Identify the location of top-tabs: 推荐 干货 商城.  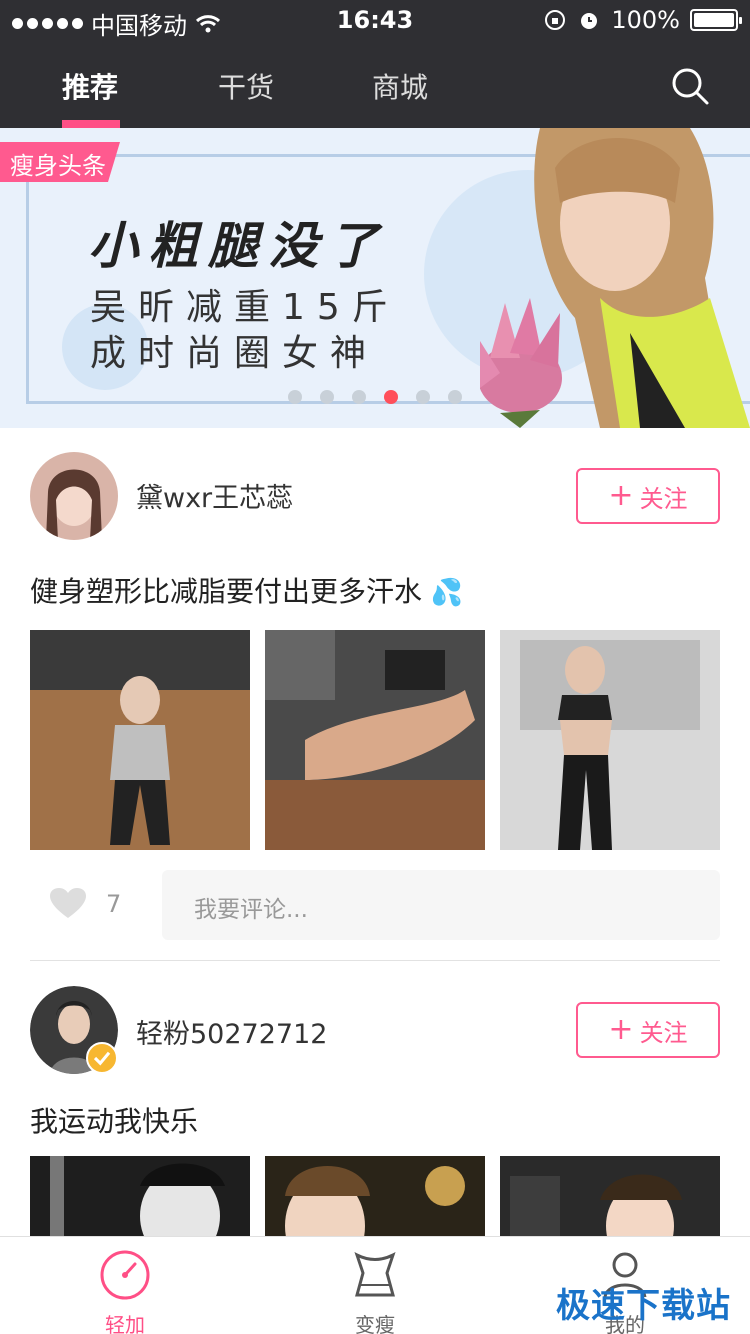
(375, 94).